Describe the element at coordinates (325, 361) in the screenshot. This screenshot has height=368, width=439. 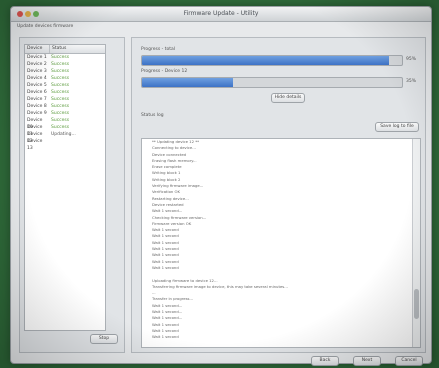
I see `back-button: Back` at that location.